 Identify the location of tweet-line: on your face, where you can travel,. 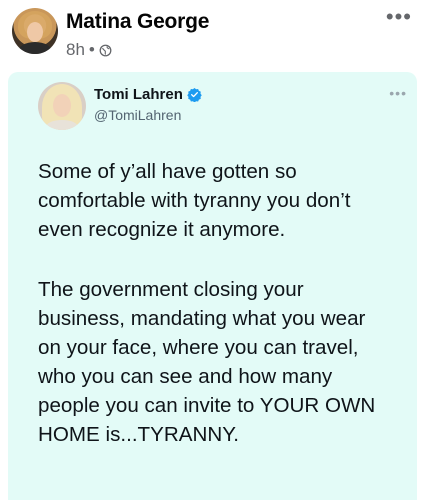
(198, 347).